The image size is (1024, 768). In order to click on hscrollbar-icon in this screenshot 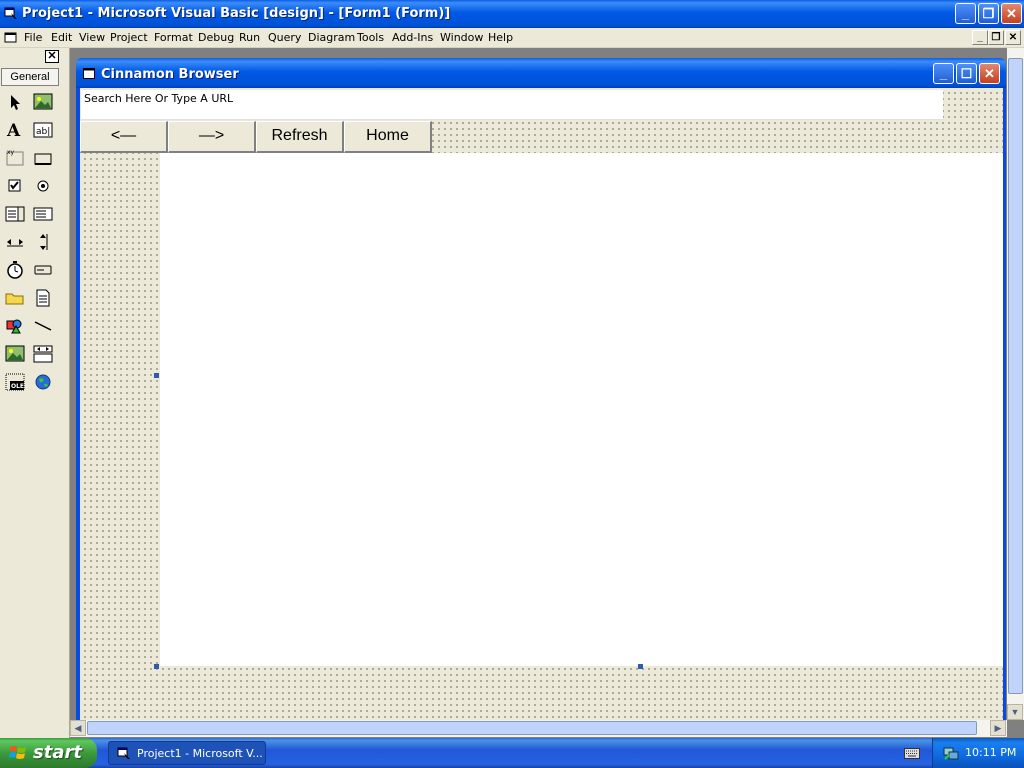, I will do `click(15, 242)`.